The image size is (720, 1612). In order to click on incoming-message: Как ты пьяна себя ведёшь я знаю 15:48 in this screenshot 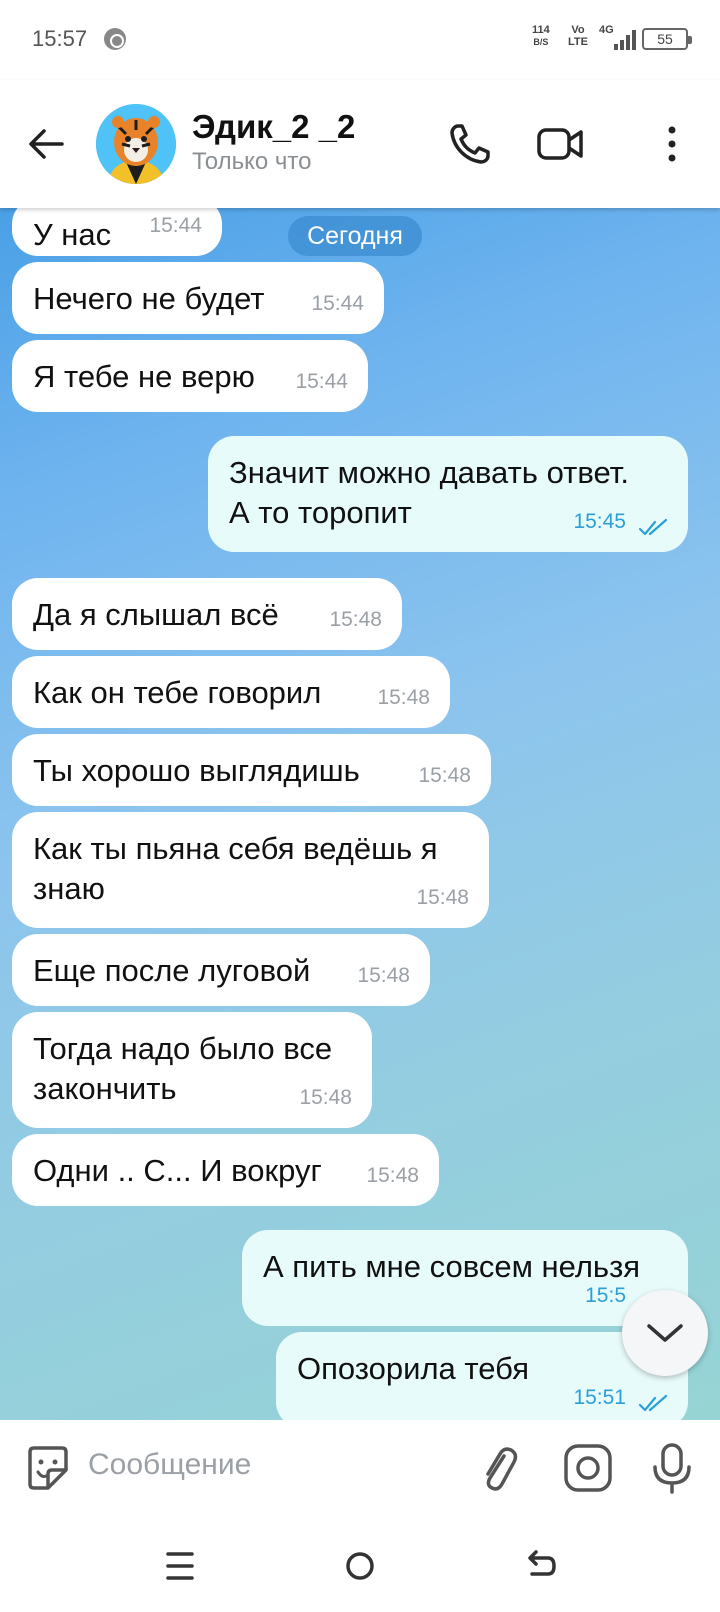, I will do `click(250, 870)`.